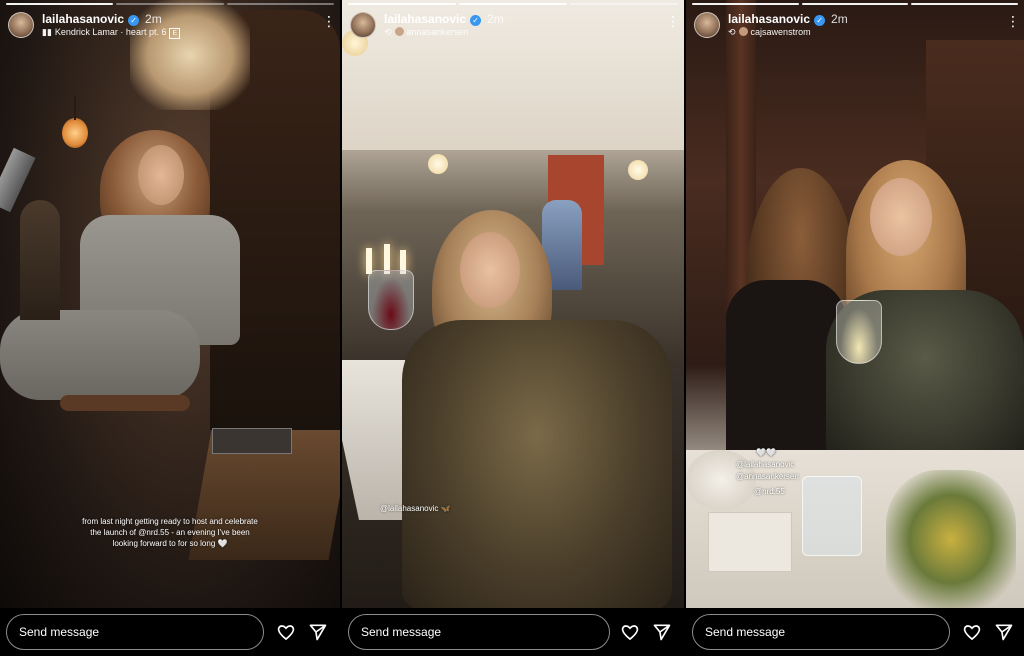 Image resolution: width=1024 pixels, height=656 pixels. Describe the element at coordinates (40, 260) in the screenshot. I see `background-person` at that location.